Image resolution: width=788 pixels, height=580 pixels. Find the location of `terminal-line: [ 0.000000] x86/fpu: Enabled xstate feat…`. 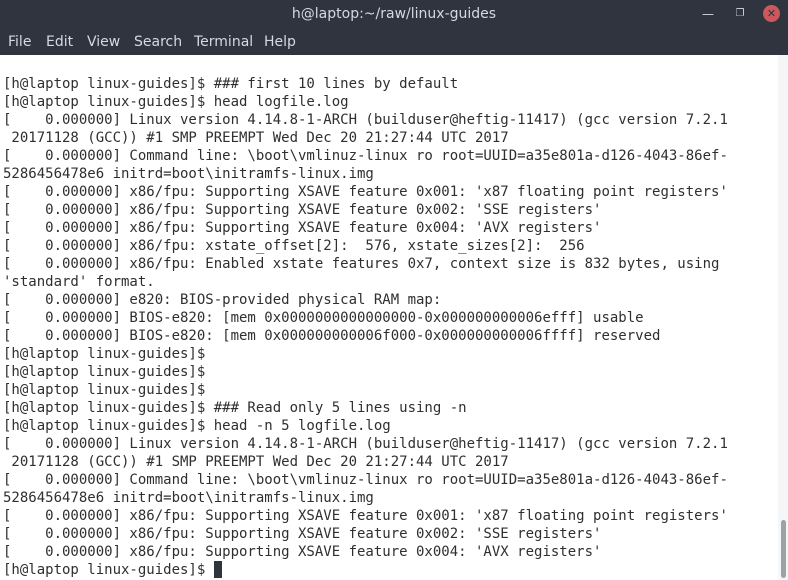

terminal-line: [ 0.000000] x86/fpu: Enabled xstate feat… is located at coordinates (361, 264).